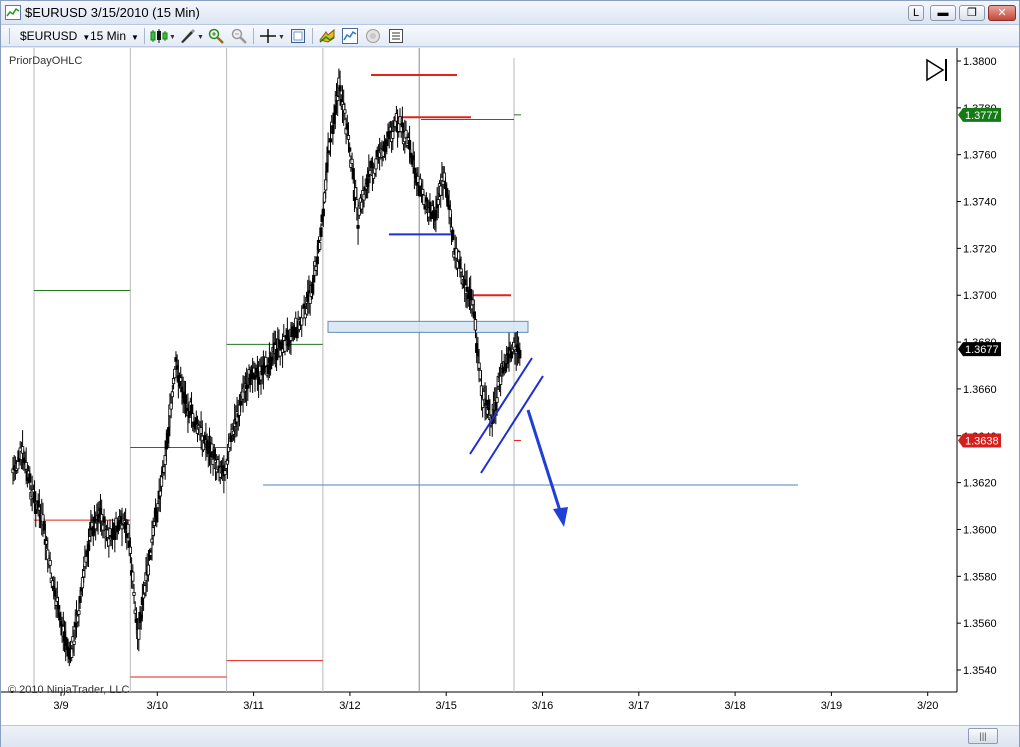  Describe the element at coordinates (108, 36) in the screenshot. I see `interval-label: 15 Min` at that location.